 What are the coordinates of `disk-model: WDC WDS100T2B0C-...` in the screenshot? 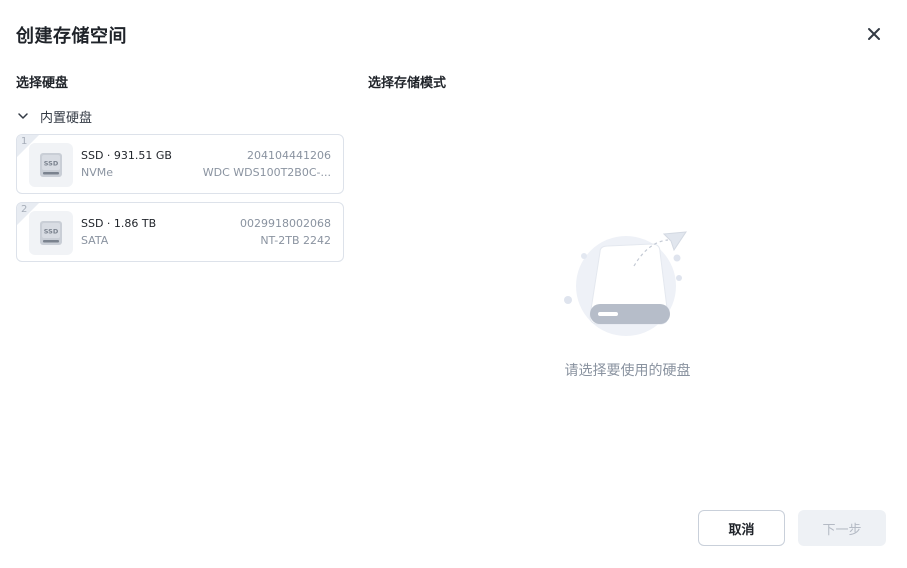 It's located at (266, 172).